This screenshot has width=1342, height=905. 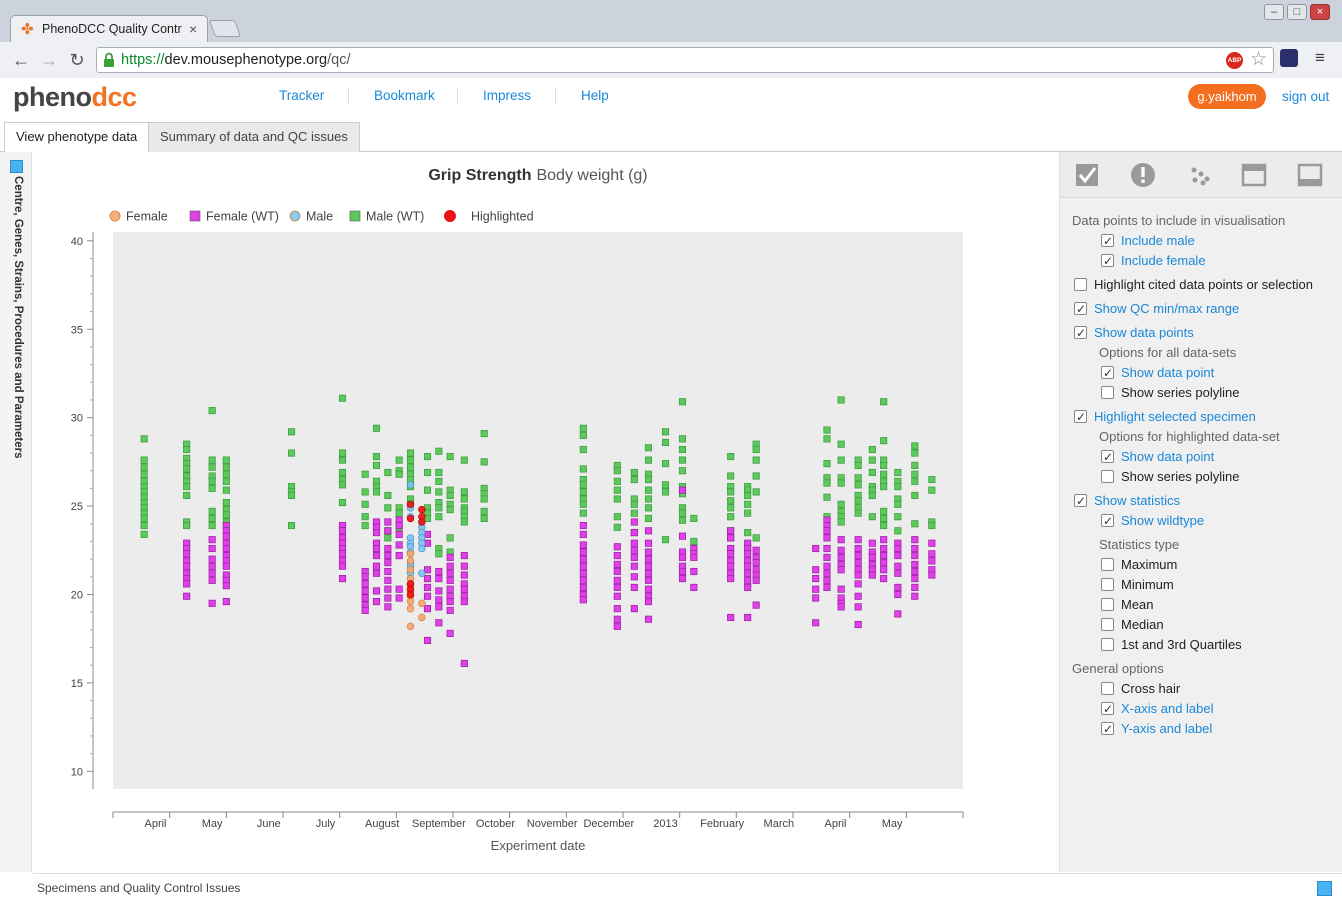 What do you see at coordinates (422, 573) in the screenshot?
I see `data-point-male` at bounding box center [422, 573].